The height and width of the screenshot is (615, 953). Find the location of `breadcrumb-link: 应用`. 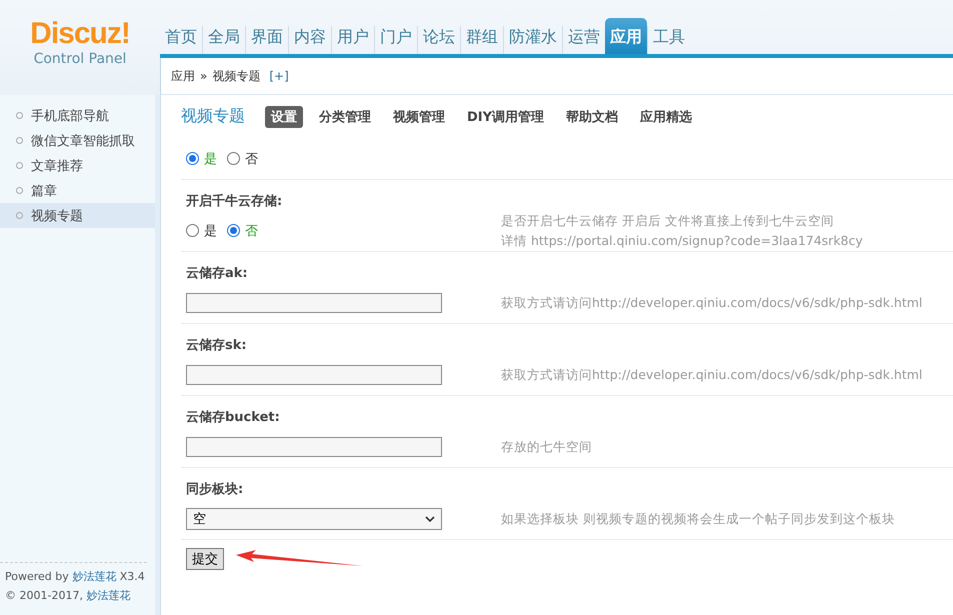

breadcrumb-link: 应用 is located at coordinates (183, 76).